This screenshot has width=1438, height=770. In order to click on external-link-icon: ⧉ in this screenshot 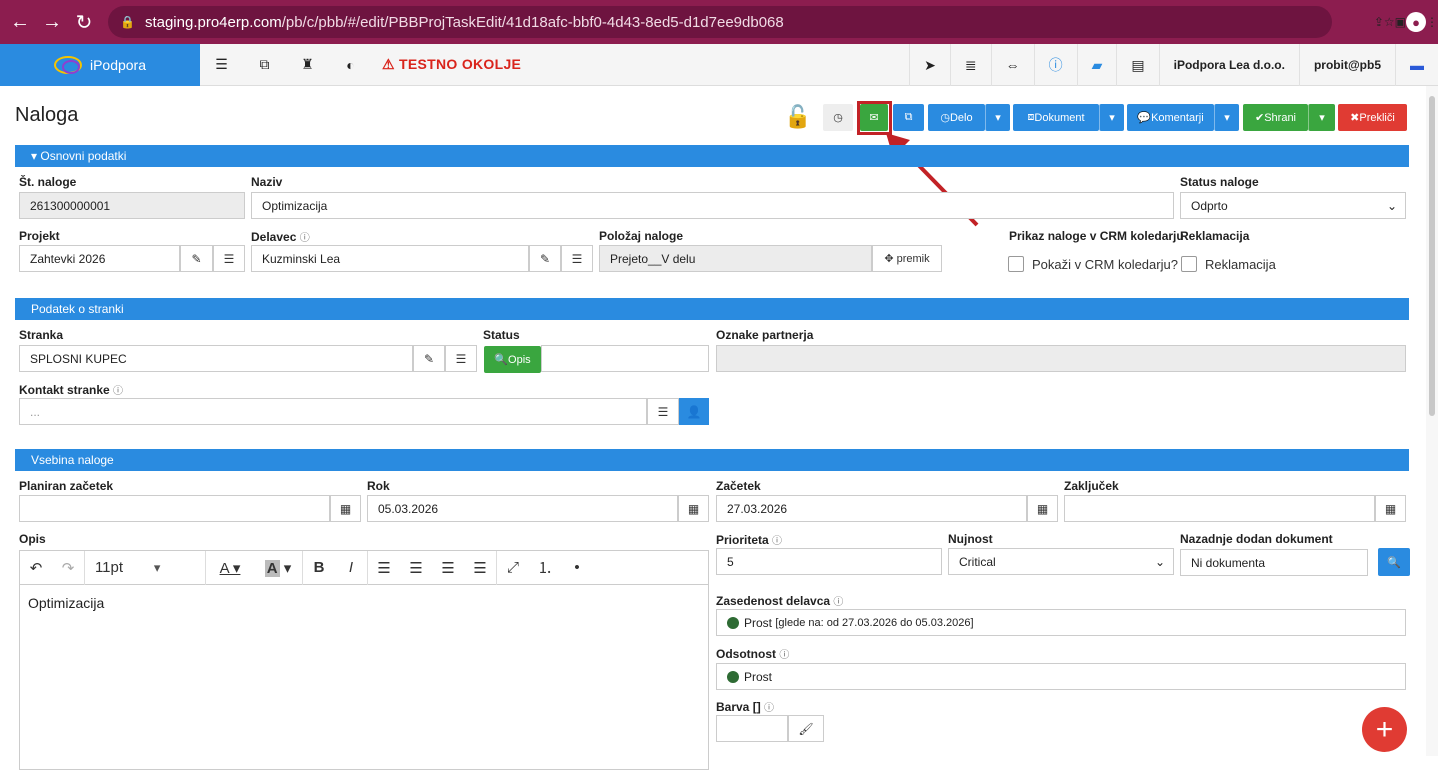, I will do `click(264, 64)`.